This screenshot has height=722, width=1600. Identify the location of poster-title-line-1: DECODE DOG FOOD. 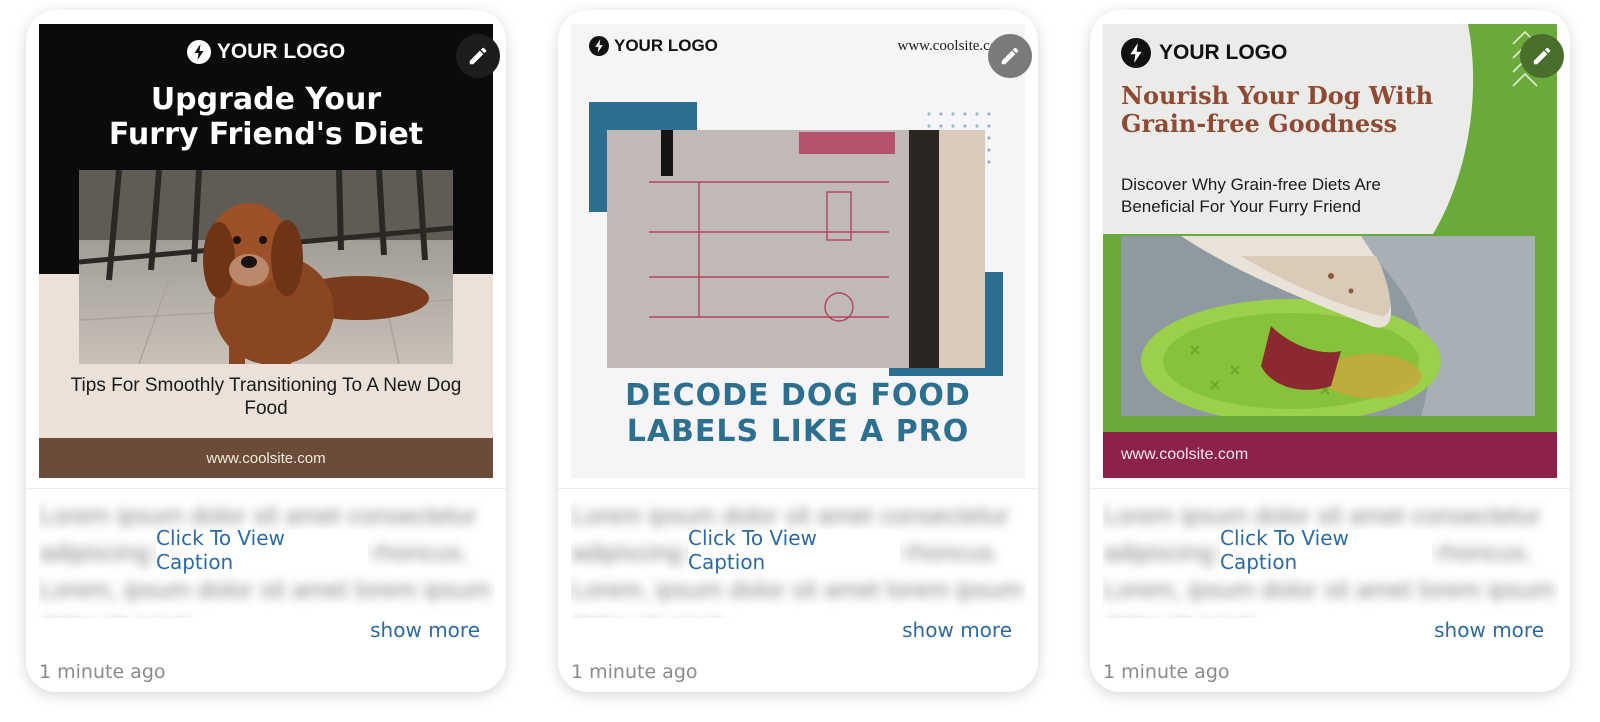
(798, 395).